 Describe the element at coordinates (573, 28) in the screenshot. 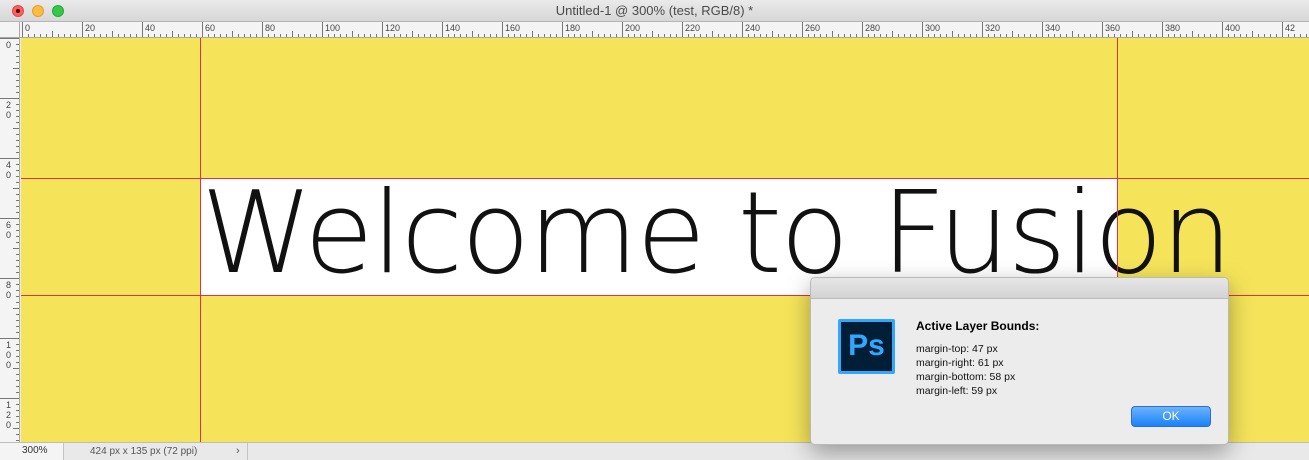

I see `ruler-label: 180` at that location.